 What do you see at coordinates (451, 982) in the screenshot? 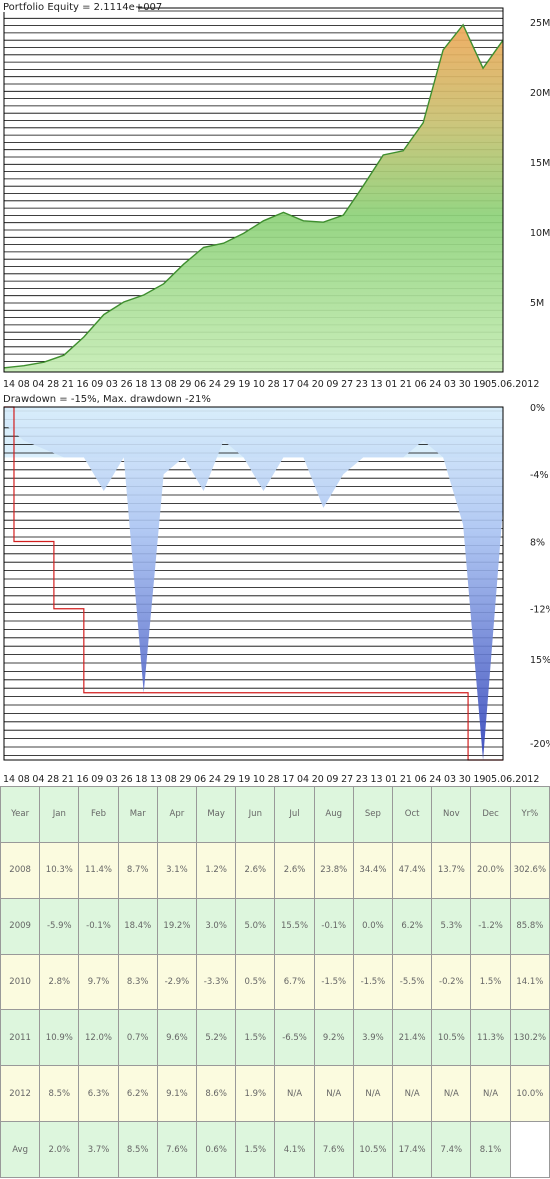
I see `table-cell: -0.2%` at bounding box center [451, 982].